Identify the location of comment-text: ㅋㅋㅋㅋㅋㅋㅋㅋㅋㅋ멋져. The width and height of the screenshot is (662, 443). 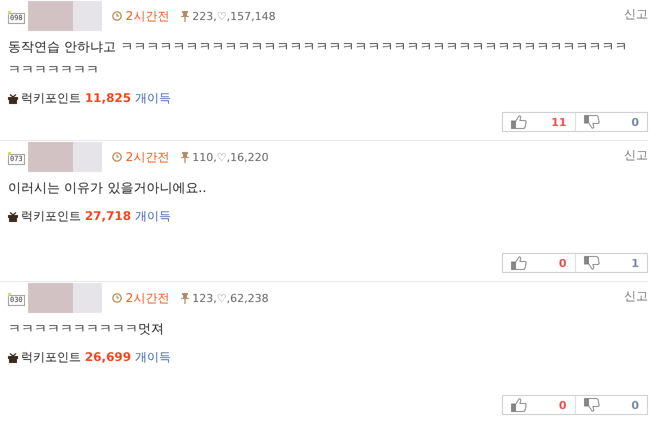
(86, 330).